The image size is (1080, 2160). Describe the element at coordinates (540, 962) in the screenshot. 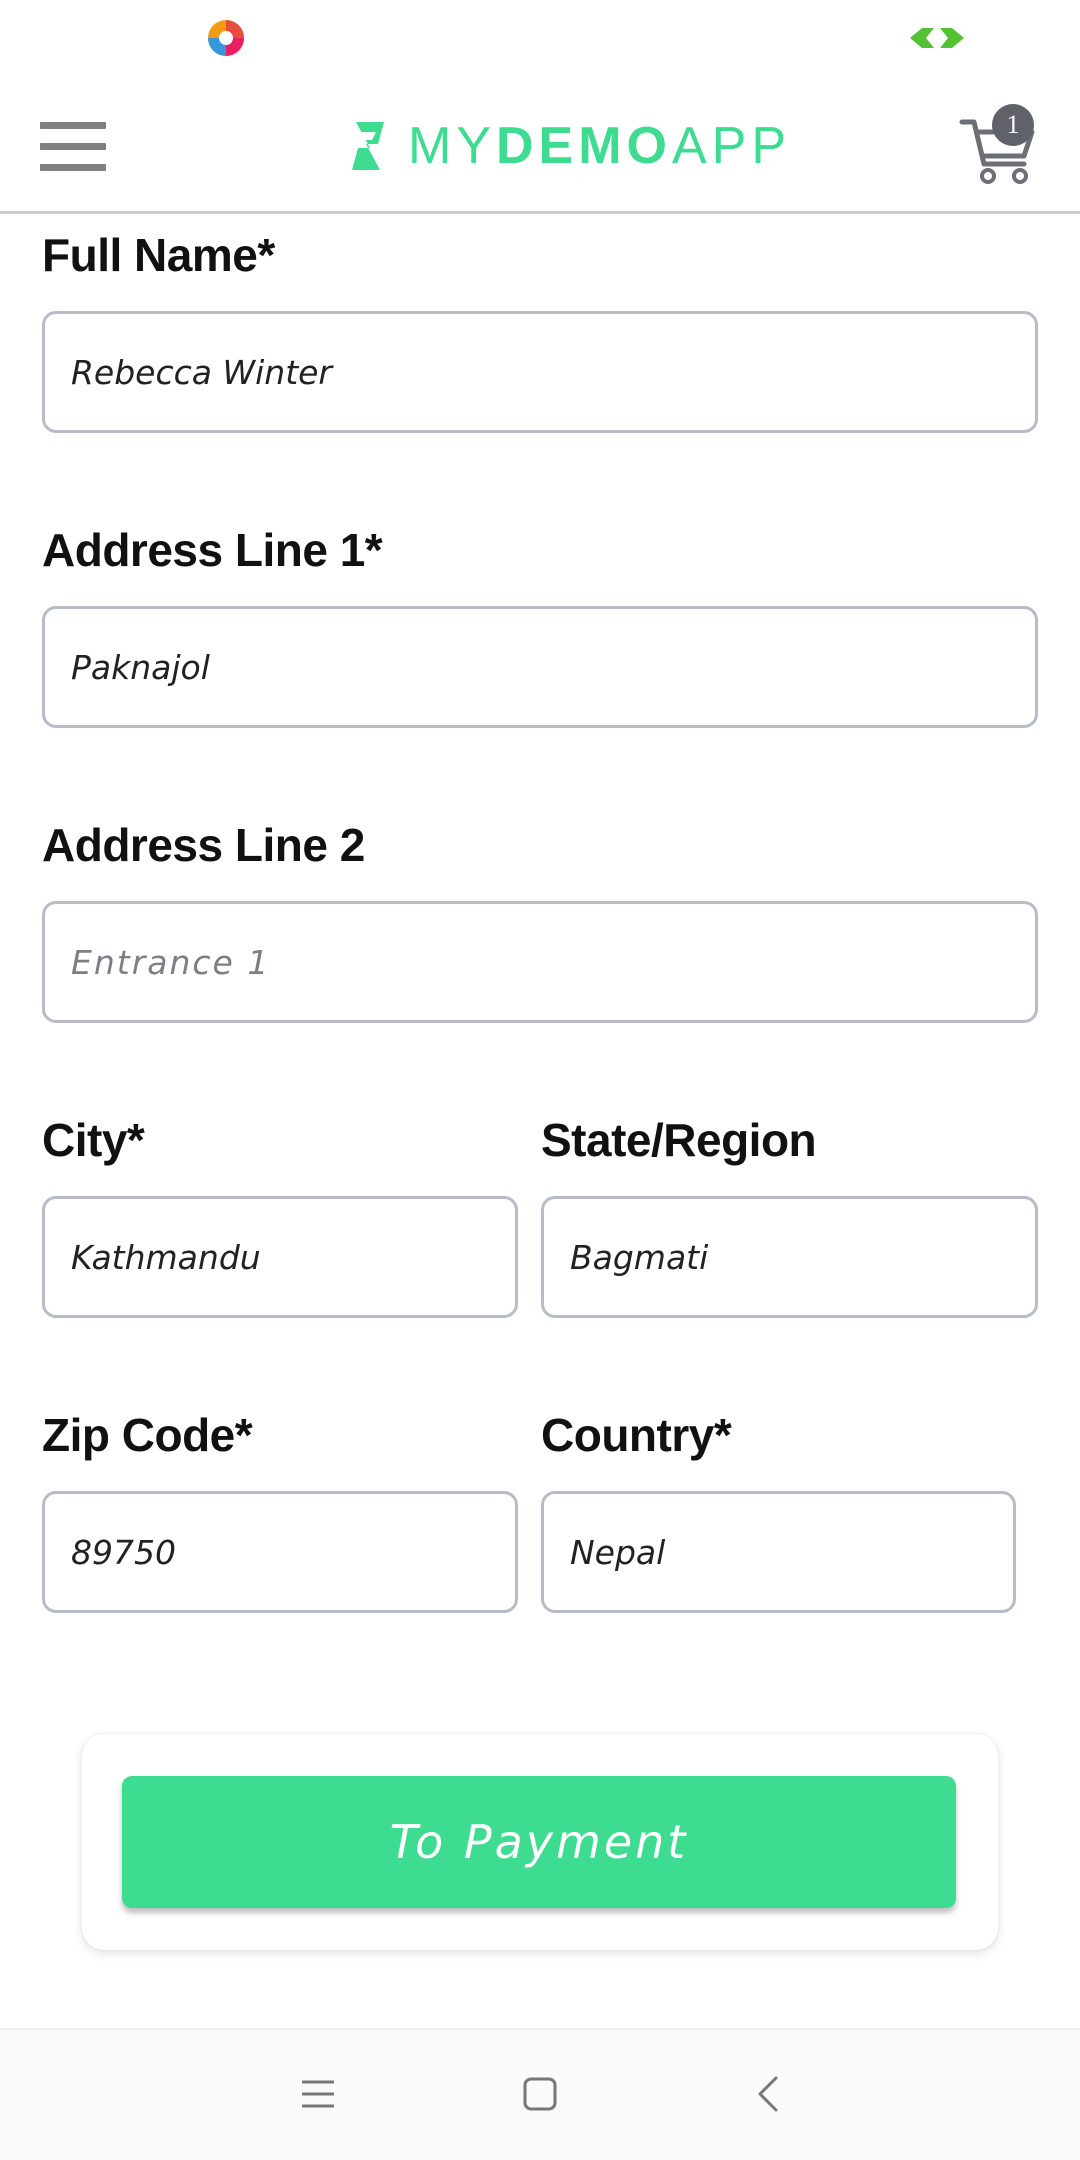

I see `address-line-2-input: Entrance 1` at that location.